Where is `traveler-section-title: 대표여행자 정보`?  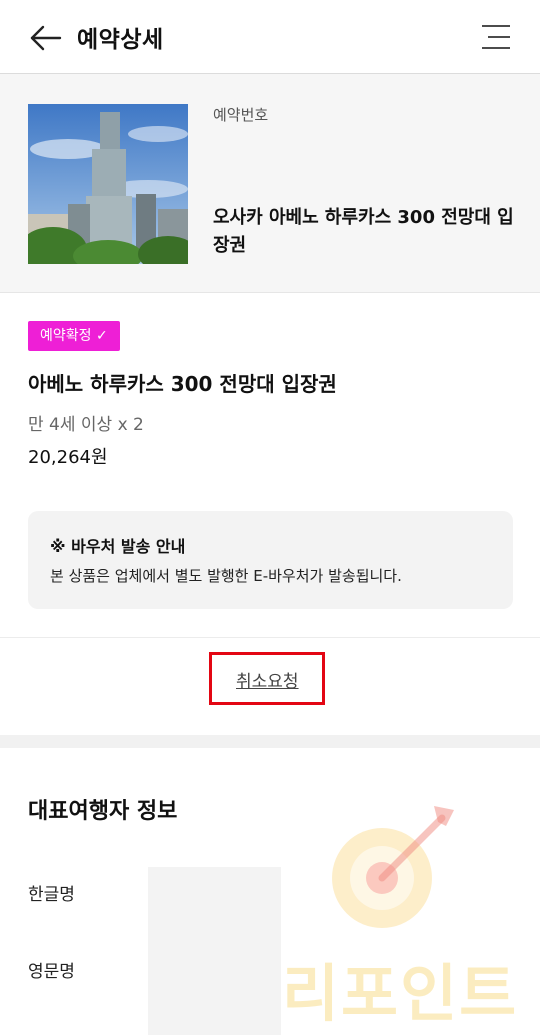 traveler-section-title: 대표여행자 정보 is located at coordinates (103, 811).